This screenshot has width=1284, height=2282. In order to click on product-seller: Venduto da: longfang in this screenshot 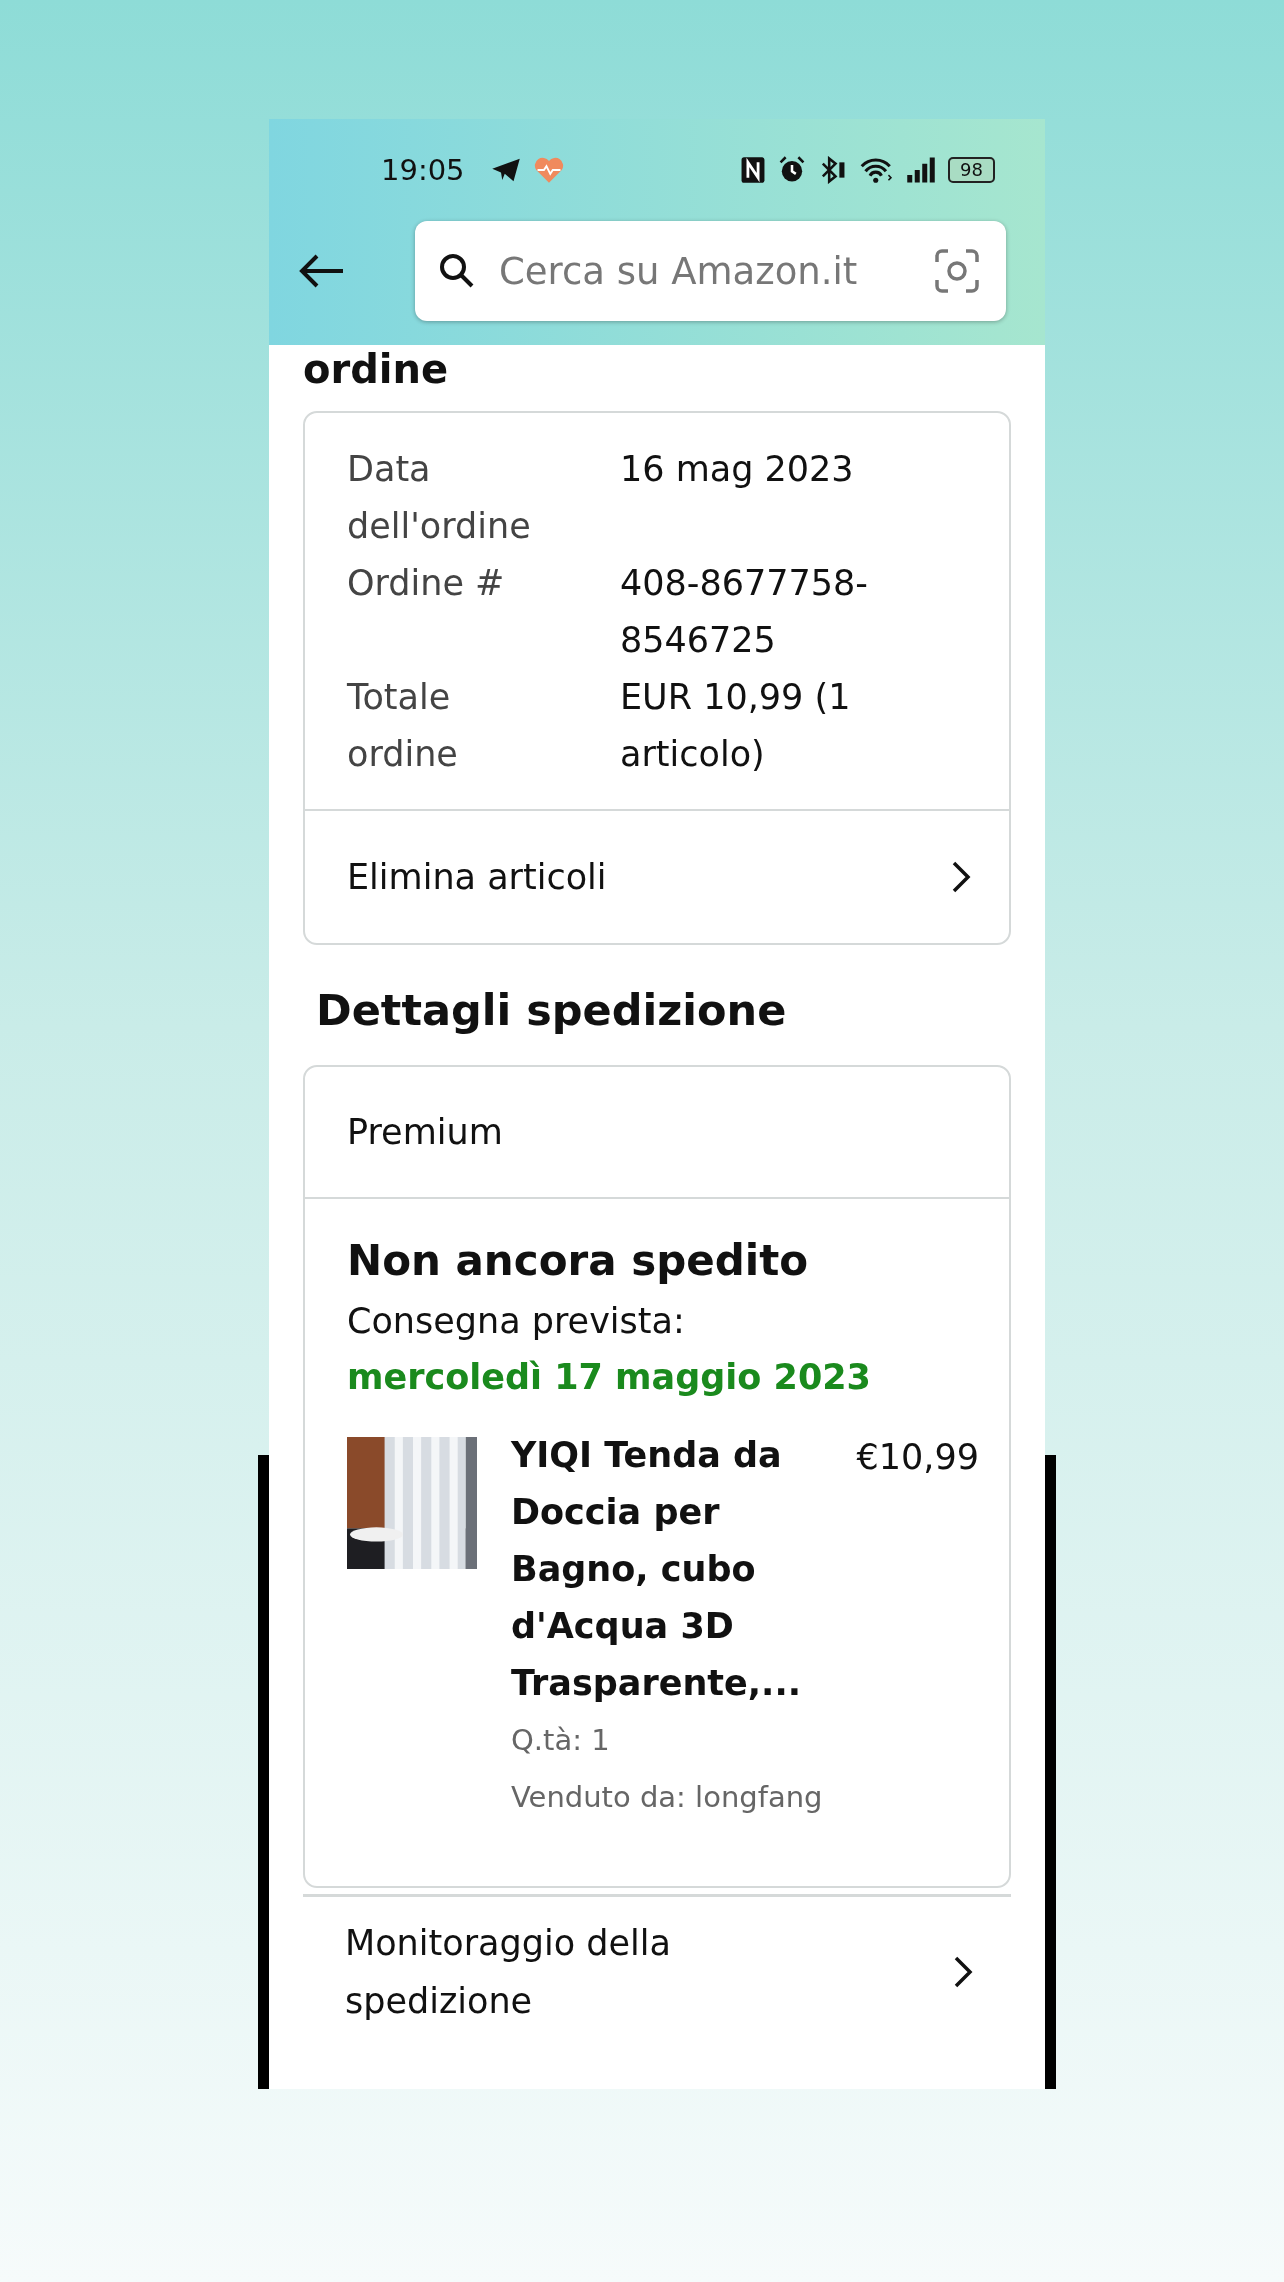, I will do `click(667, 1797)`.